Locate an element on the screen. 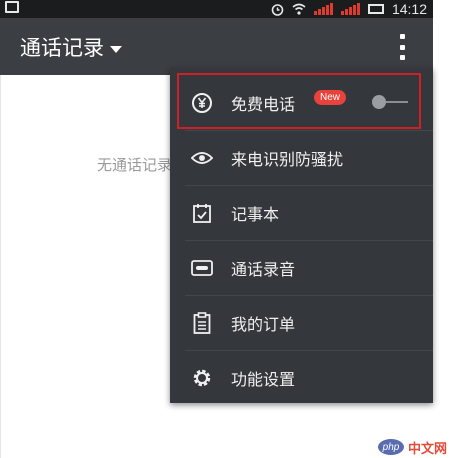 This screenshot has width=461, height=458. watermark-text: 中文网 is located at coordinates (428, 449).